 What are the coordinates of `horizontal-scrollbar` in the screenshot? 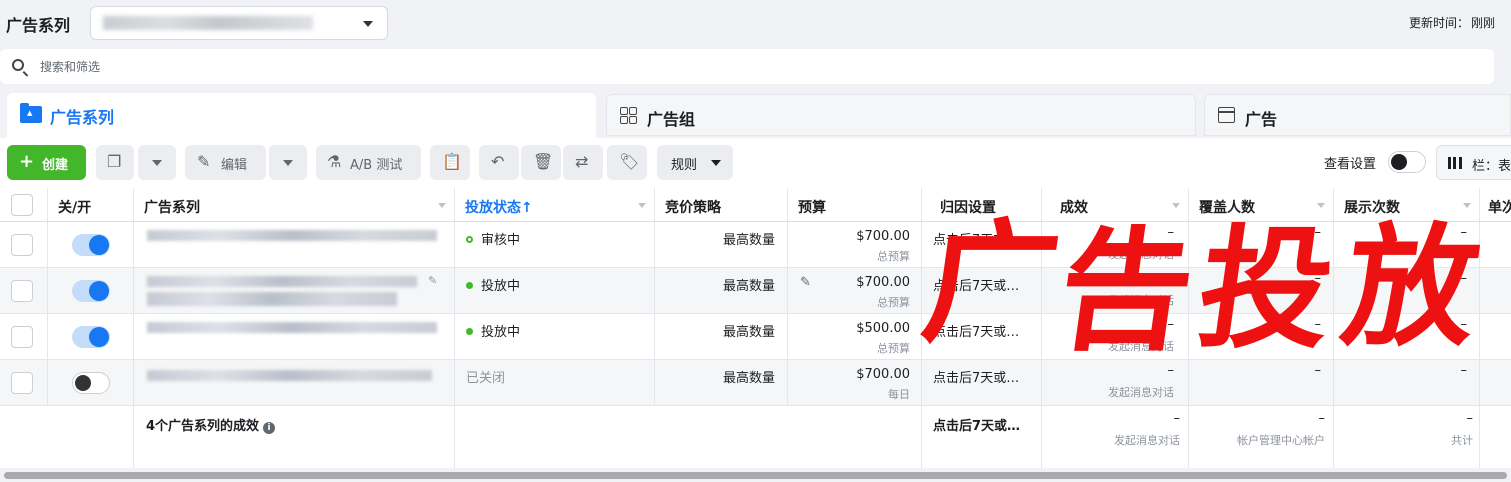 It's located at (755, 476).